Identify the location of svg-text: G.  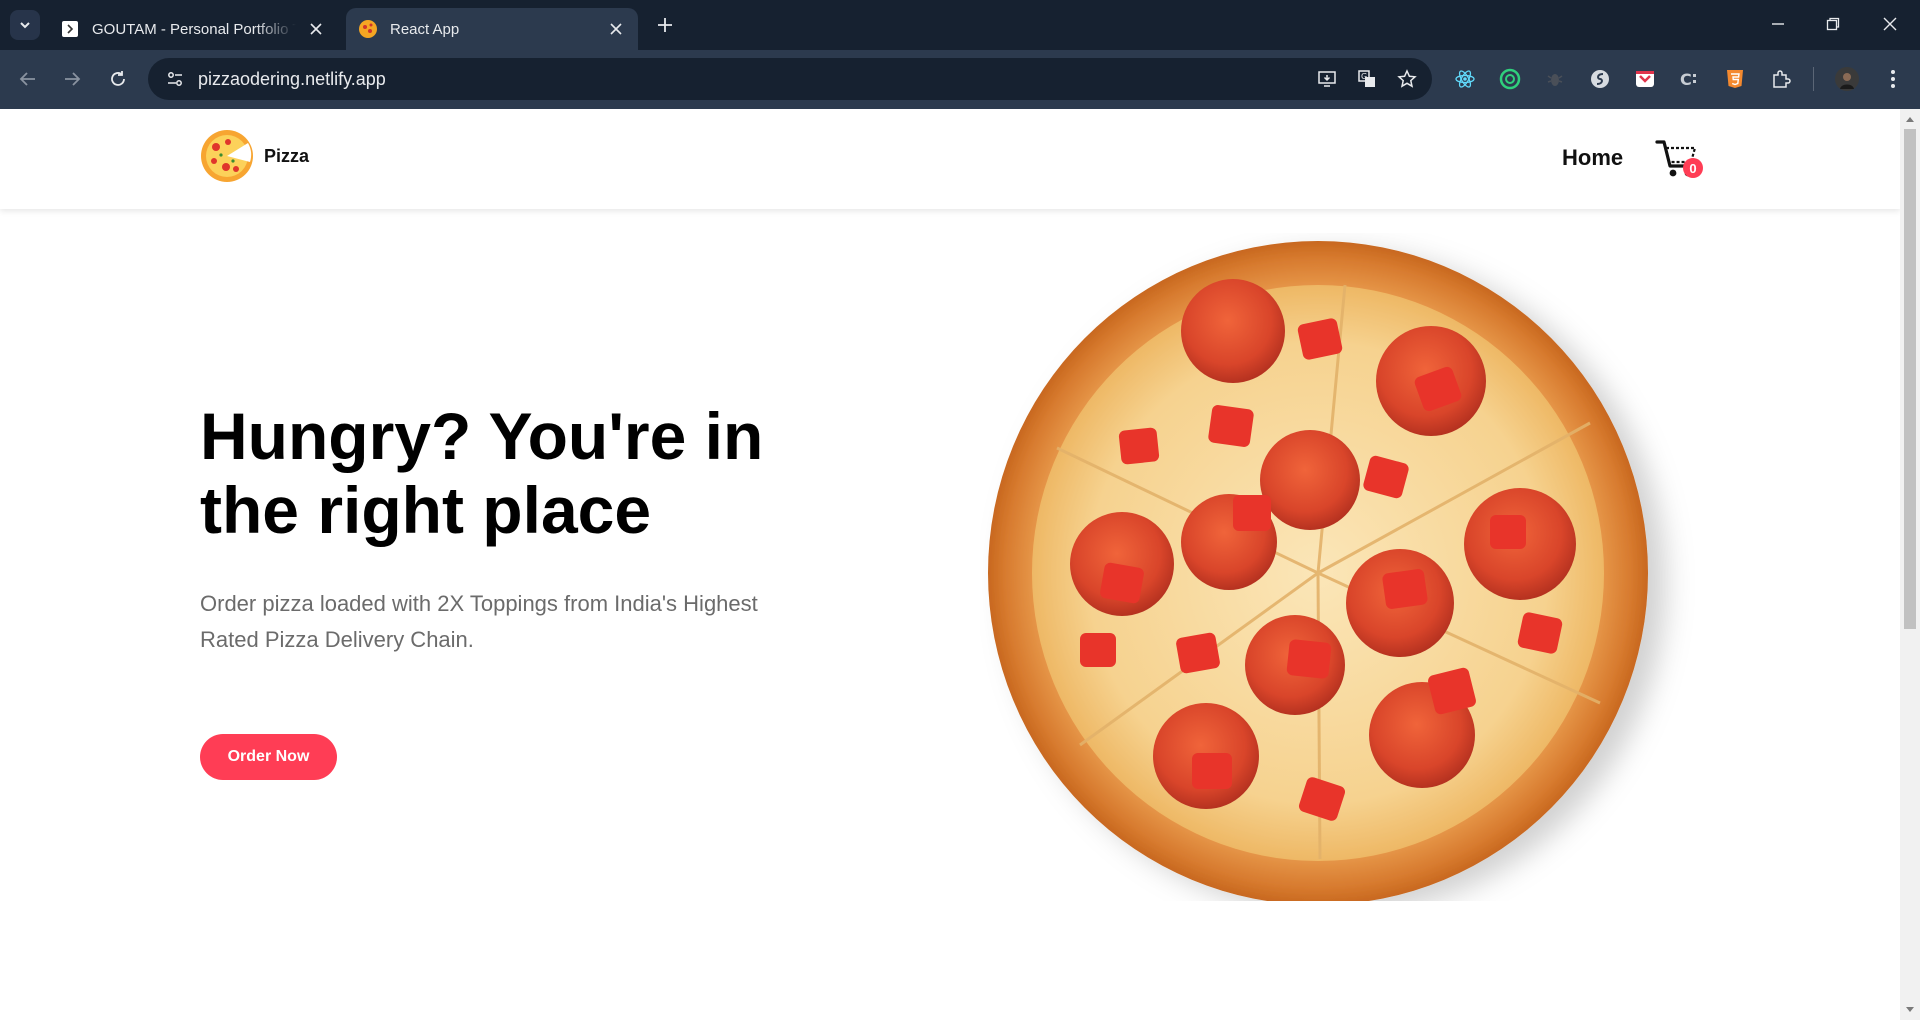
(1364, 76).